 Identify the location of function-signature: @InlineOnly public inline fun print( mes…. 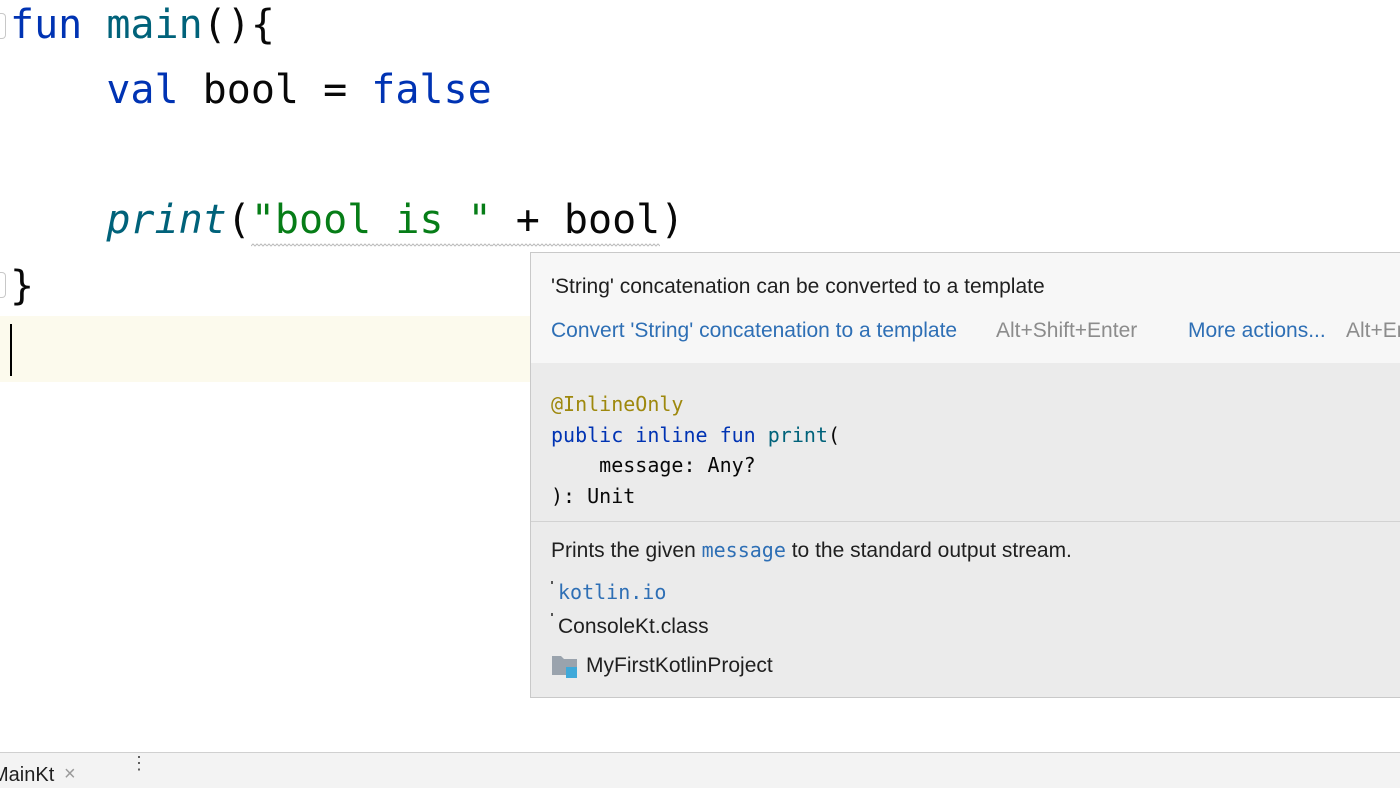
(695, 450).